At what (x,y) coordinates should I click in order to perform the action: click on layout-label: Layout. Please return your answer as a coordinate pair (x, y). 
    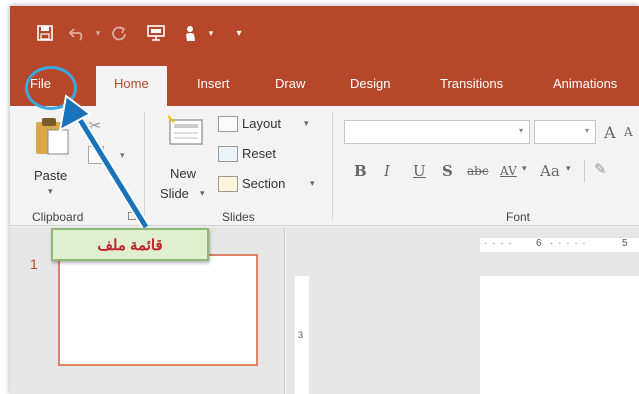
    Looking at the image, I should click on (262, 123).